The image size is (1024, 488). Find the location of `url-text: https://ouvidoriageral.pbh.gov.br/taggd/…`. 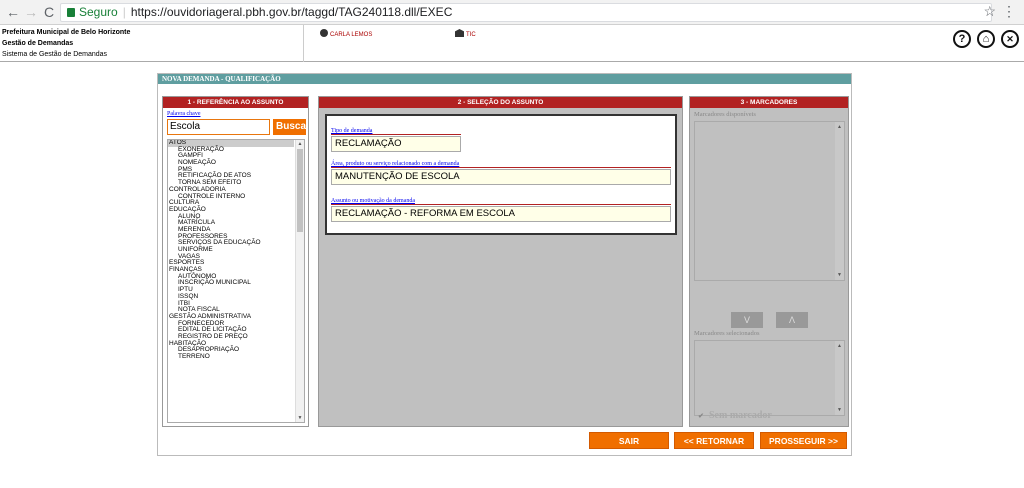

url-text: https://ouvidoriageral.pbh.gov.br/taggd/… is located at coordinates (291, 12).